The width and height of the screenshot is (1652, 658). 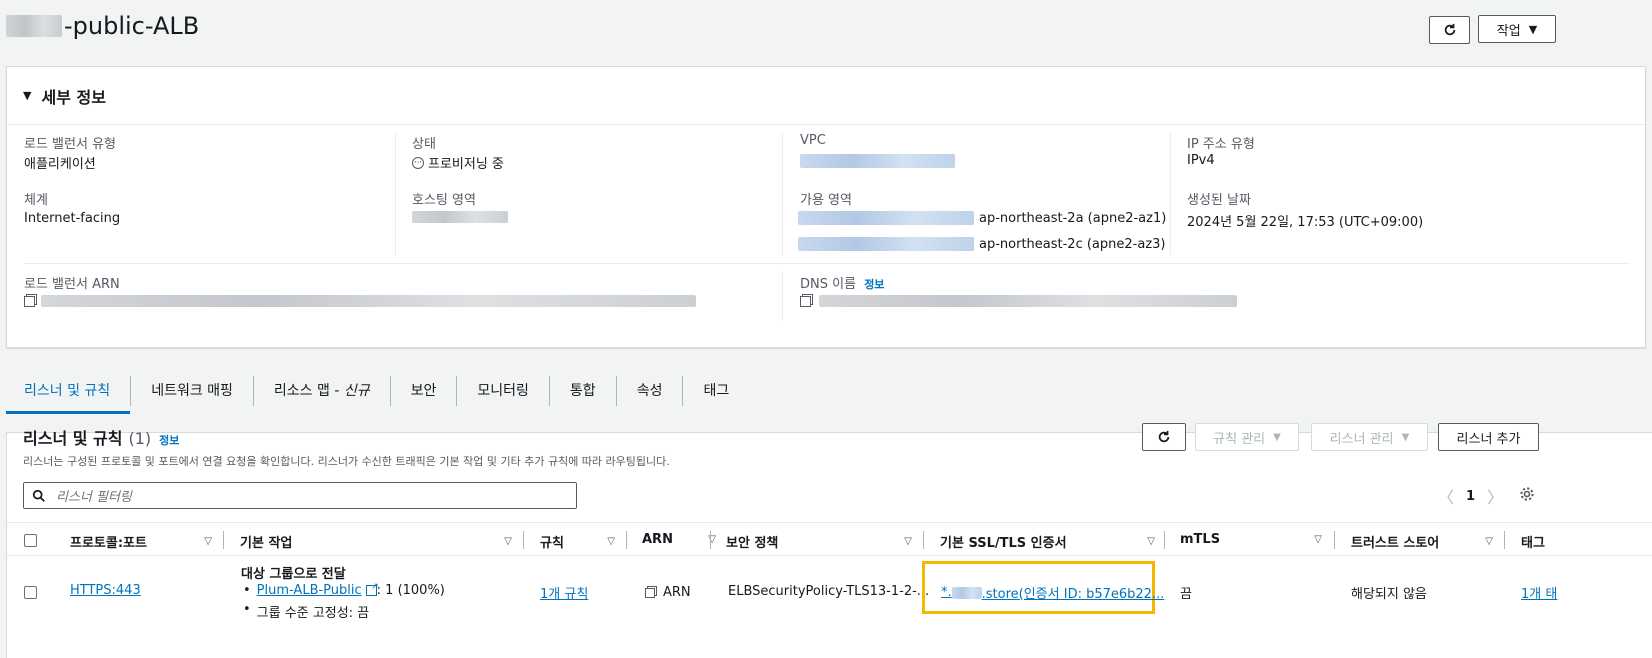 I want to click on add-listener-button: 리스너 추가, so click(x=1488, y=437).